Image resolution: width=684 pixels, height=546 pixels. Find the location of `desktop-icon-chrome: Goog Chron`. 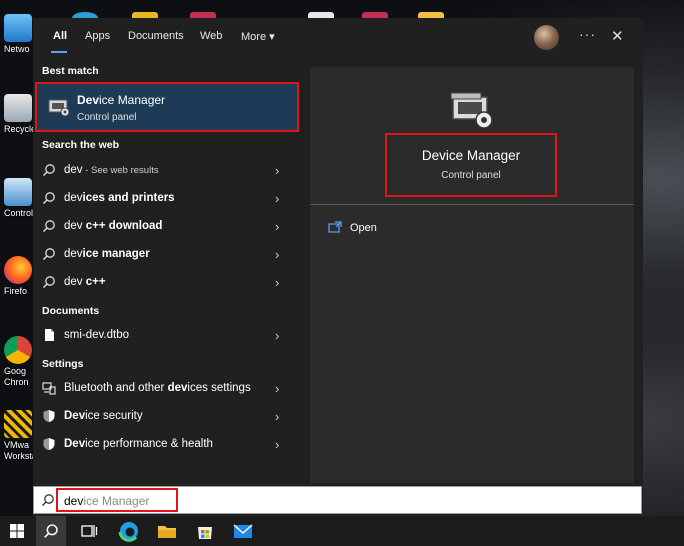

desktop-icon-chrome: Goog Chron is located at coordinates (20, 362).